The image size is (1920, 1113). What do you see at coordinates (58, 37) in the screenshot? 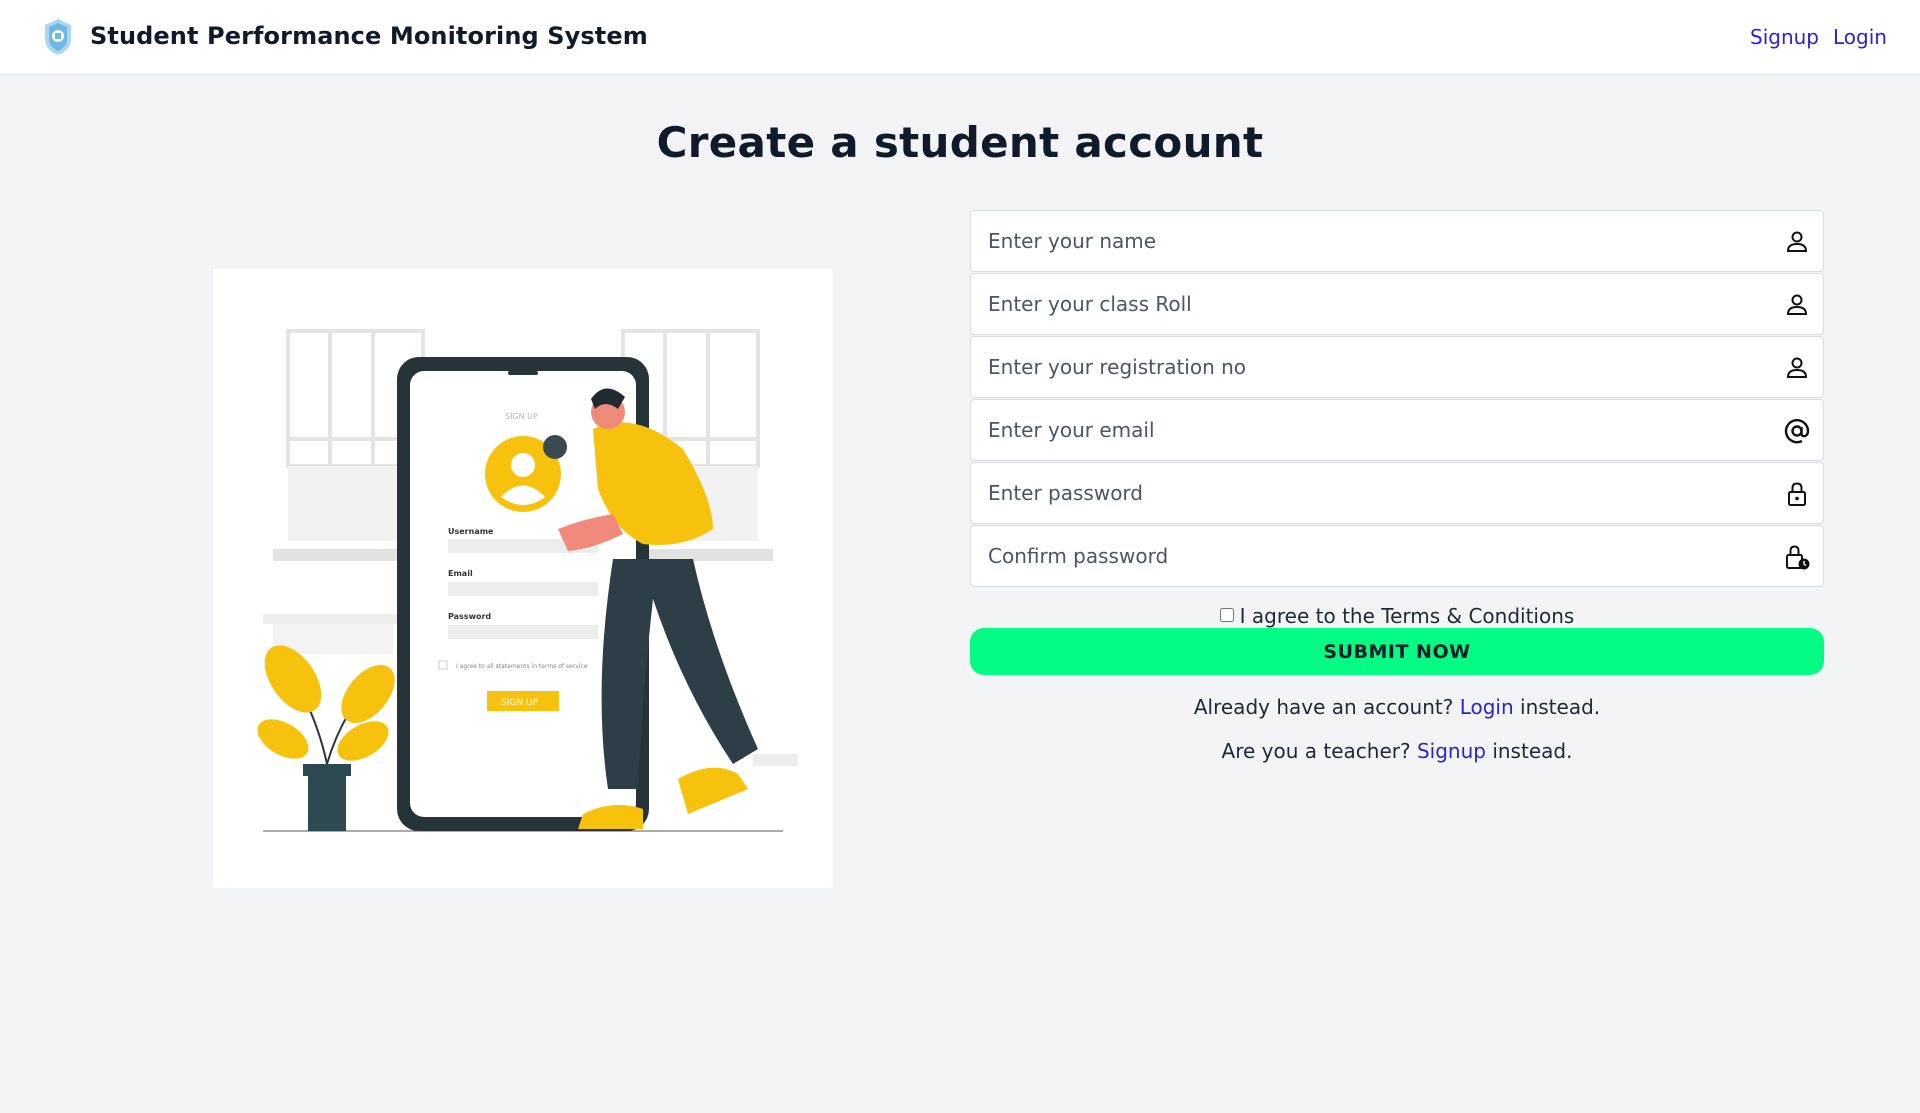
I see `logo-icon` at bounding box center [58, 37].